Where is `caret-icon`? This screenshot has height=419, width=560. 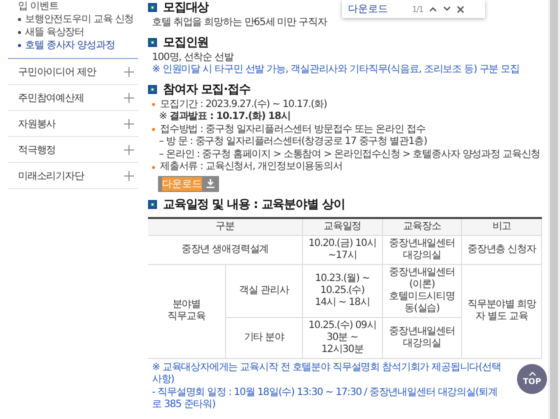 caret-icon is located at coordinates (532, 374).